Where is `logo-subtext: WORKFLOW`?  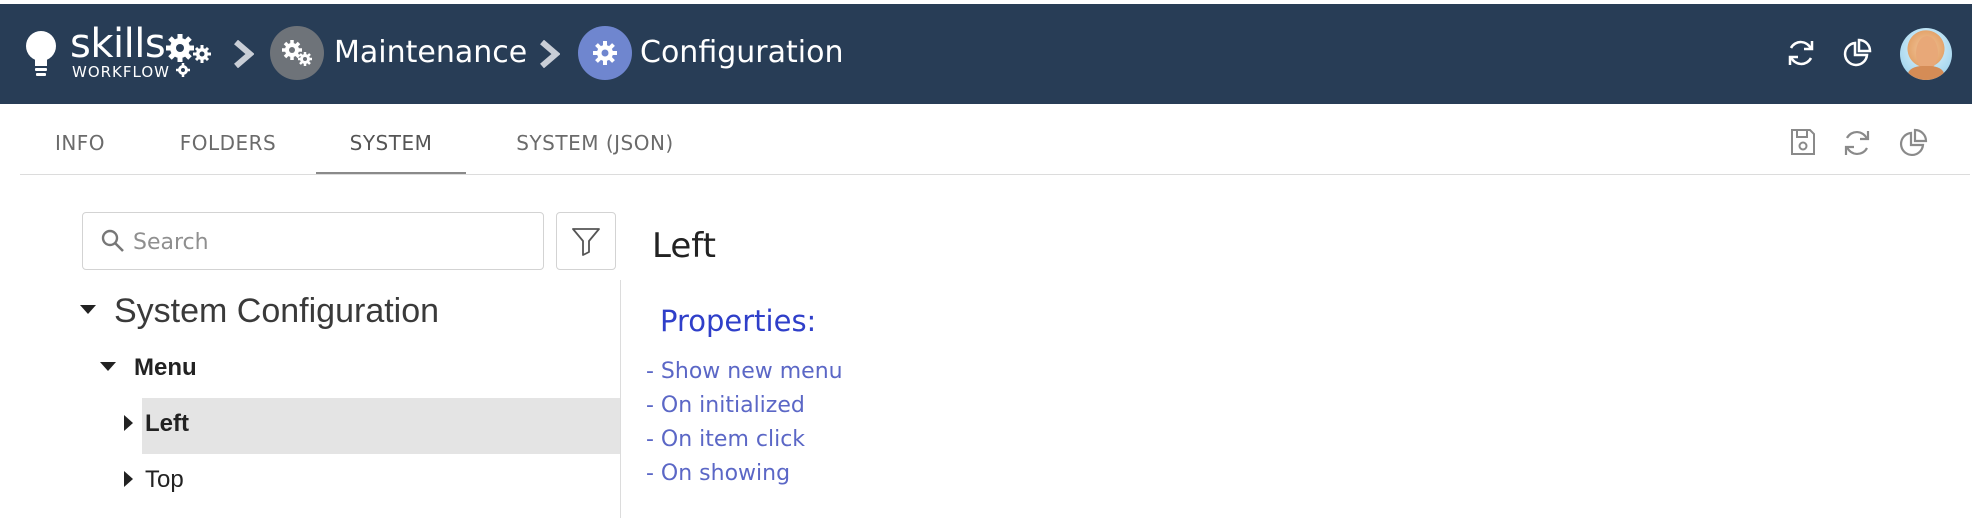 logo-subtext: WORKFLOW is located at coordinates (121, 72).